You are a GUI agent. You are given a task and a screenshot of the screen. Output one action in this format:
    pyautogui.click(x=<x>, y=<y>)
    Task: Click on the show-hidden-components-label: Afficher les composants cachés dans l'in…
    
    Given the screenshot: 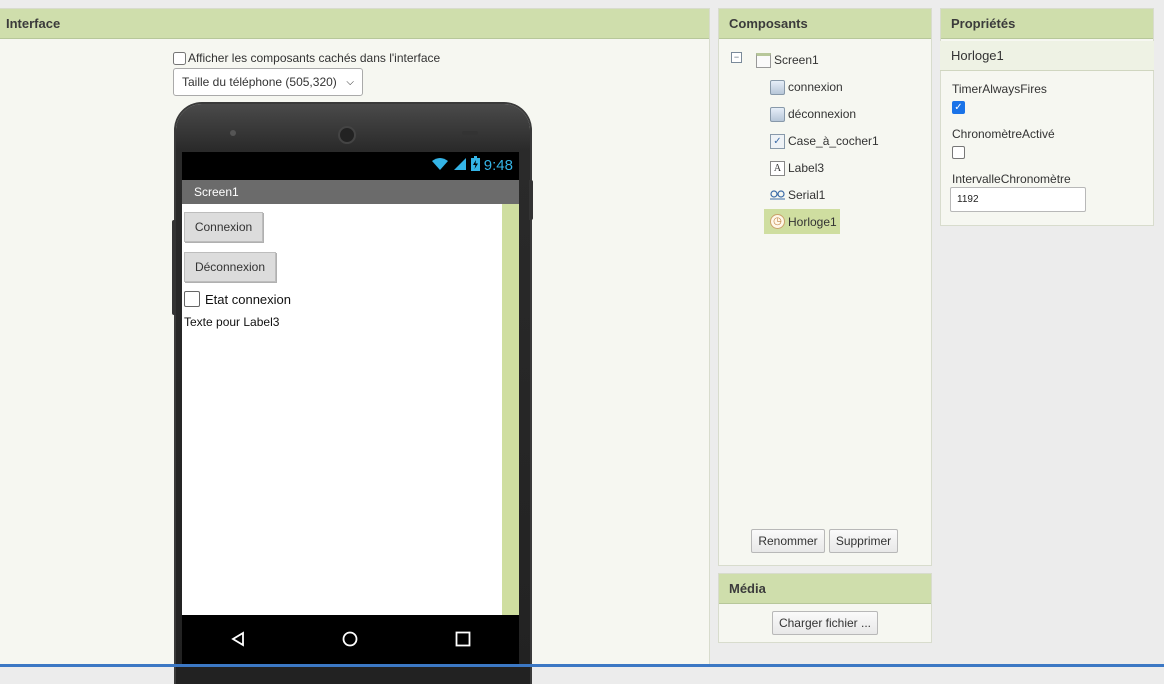 What is the action you would take?
    pyautogui.click(x=314, y=58)
    